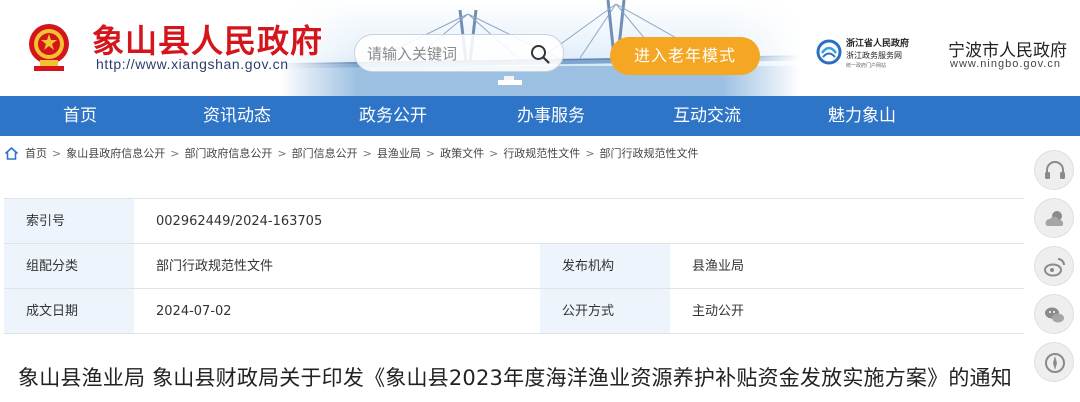 Image resolution: width=1080 pixels, height=402 pixels. What do you see at coordinates (551, 116) in the screenshot?
I see `nav-item-services: 办事服务` at bounding box center [551, 116].